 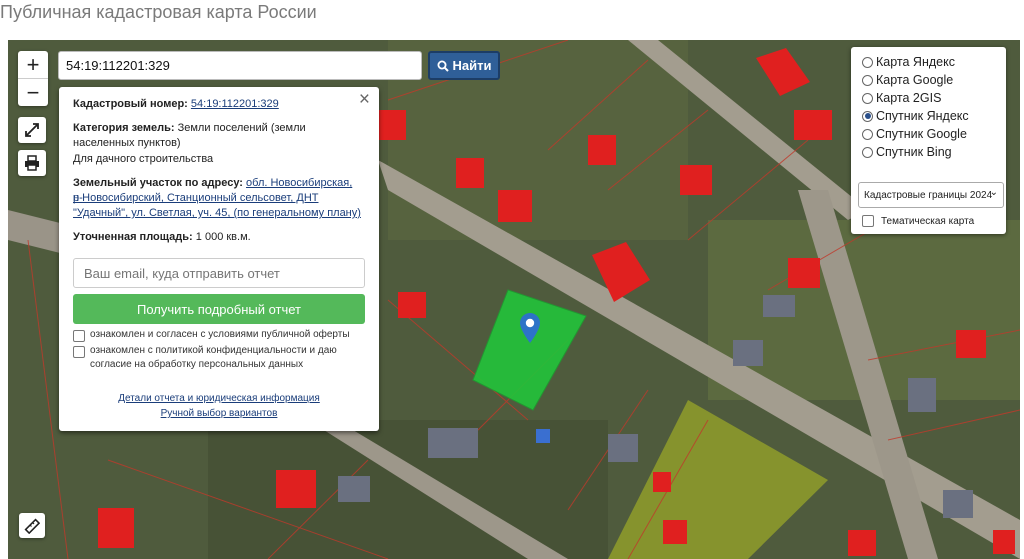 What do you see at coordinates (530, 331) in the screenshot?
I see `map-marker-icon` at bounding box center [530, 331].